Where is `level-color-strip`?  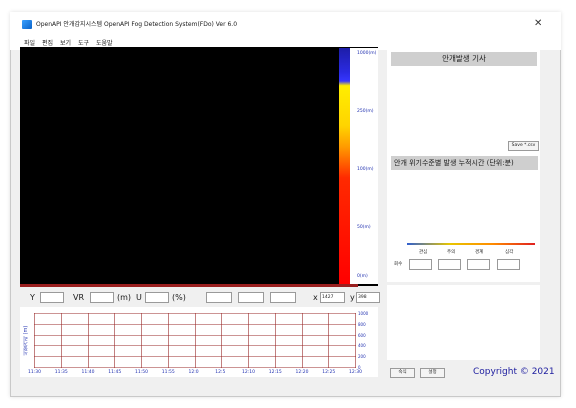 level-color-strip is located at coordinates (471, 244).